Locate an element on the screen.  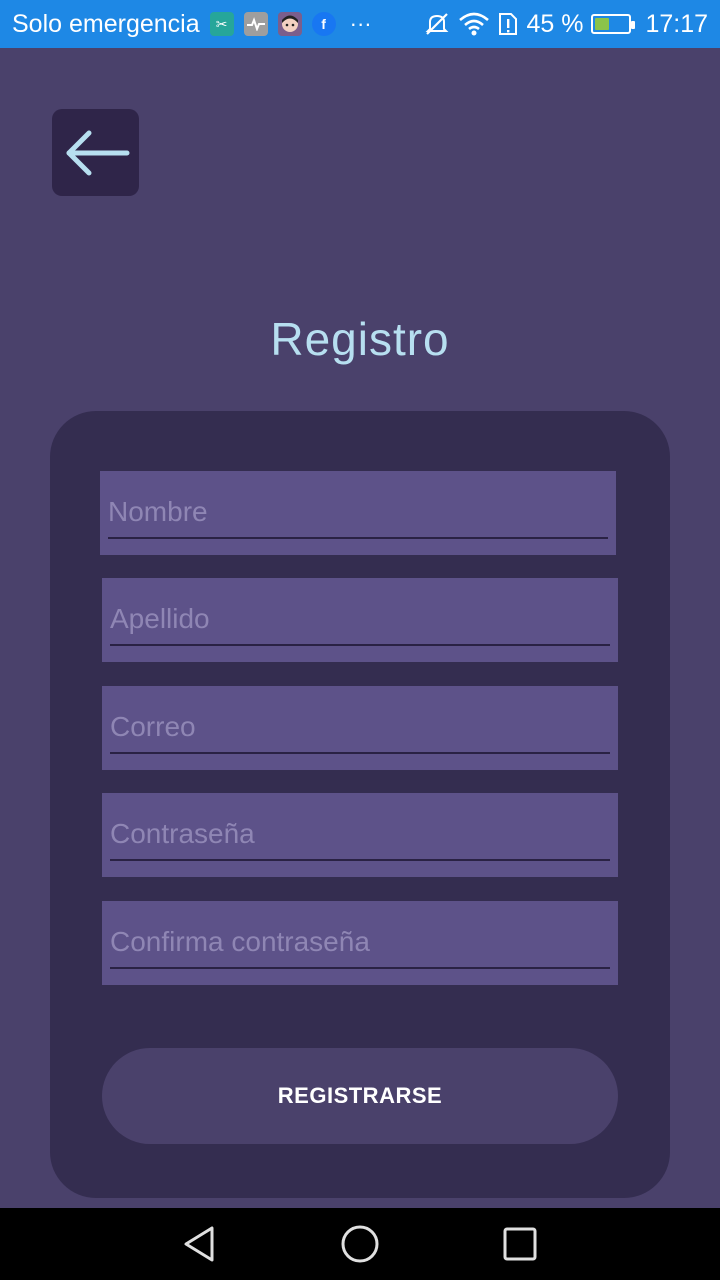
status-bar: Solo emergencia ✂ f ··· 45 % 17:17 is located at coordinates (360, 24).